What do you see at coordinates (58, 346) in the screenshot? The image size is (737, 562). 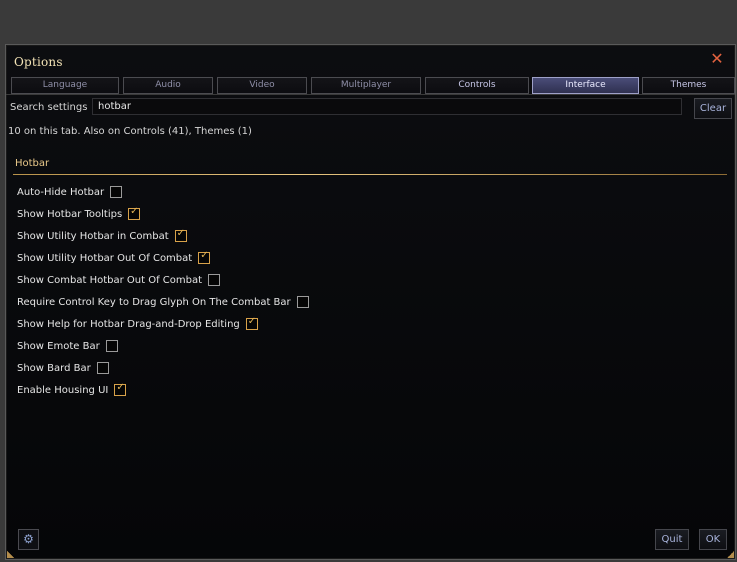 I see `setting-label: Show Emote Bar` at bounding box center [58, 346].